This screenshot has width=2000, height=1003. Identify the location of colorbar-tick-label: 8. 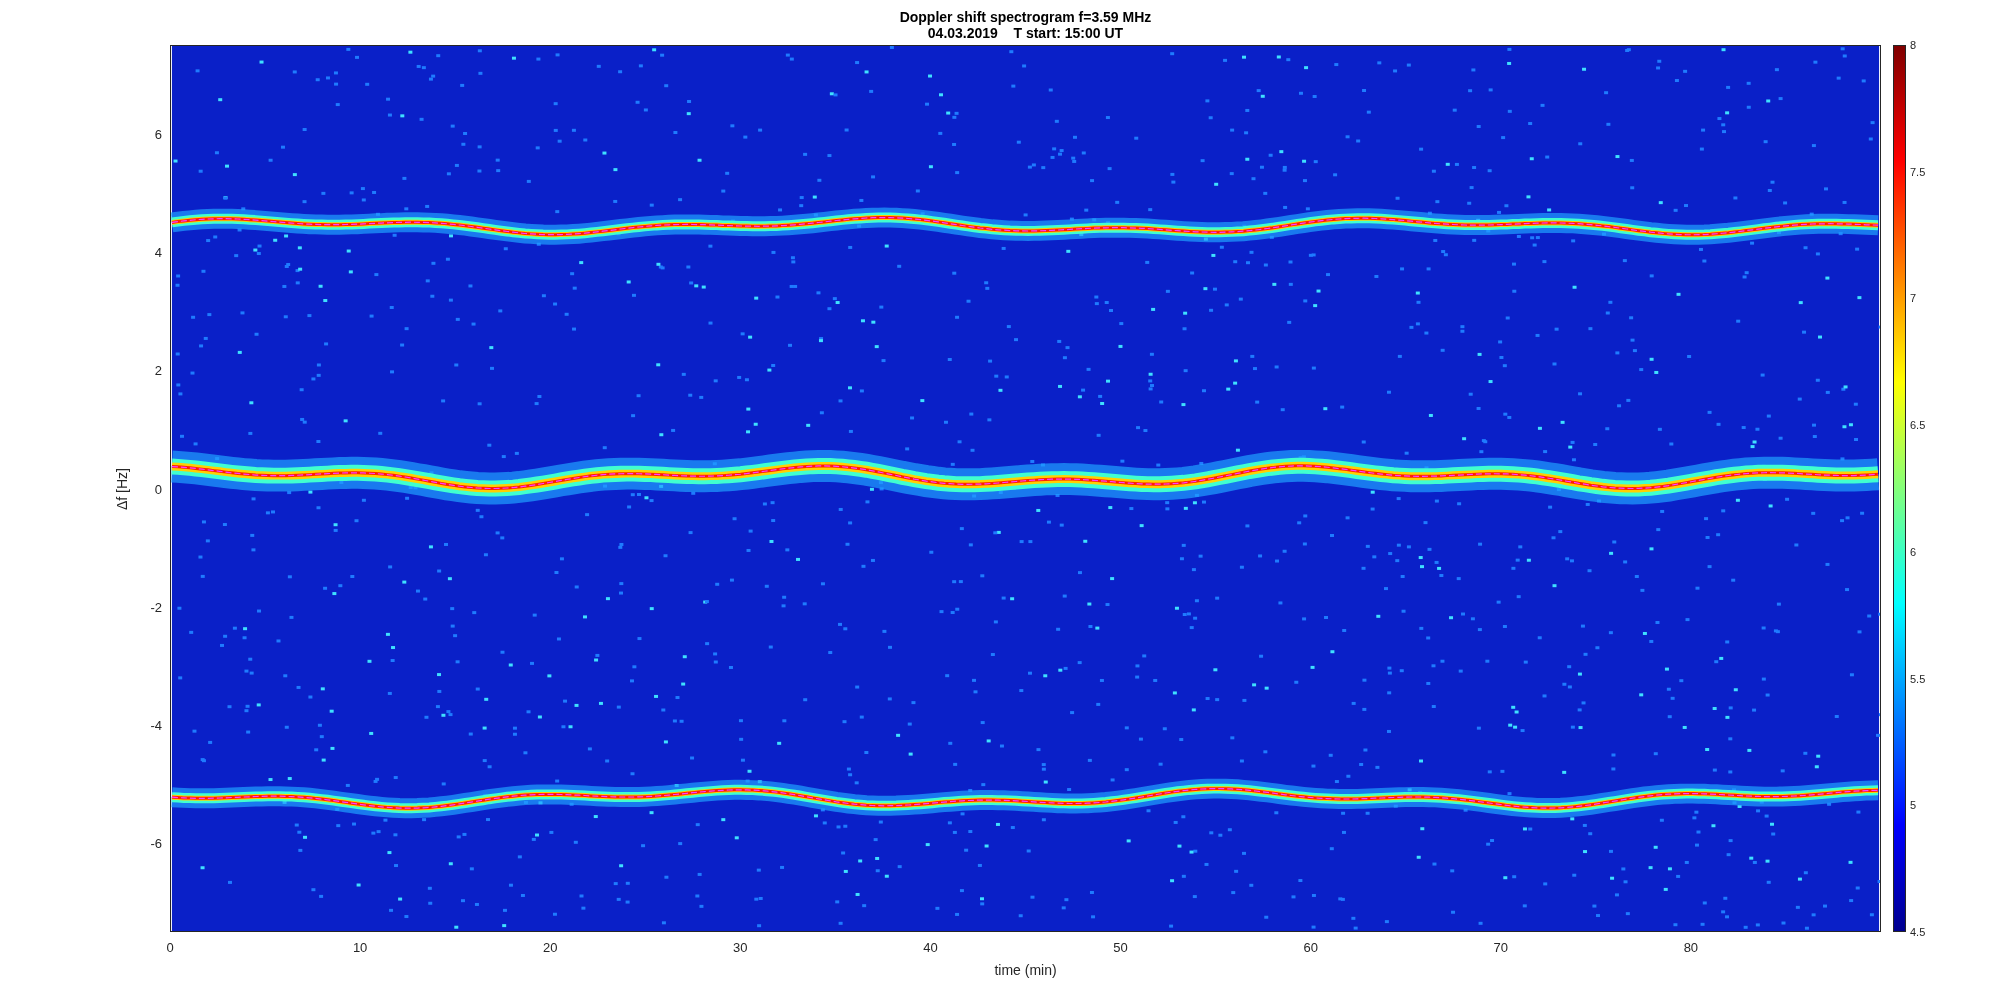
(1913, 45).